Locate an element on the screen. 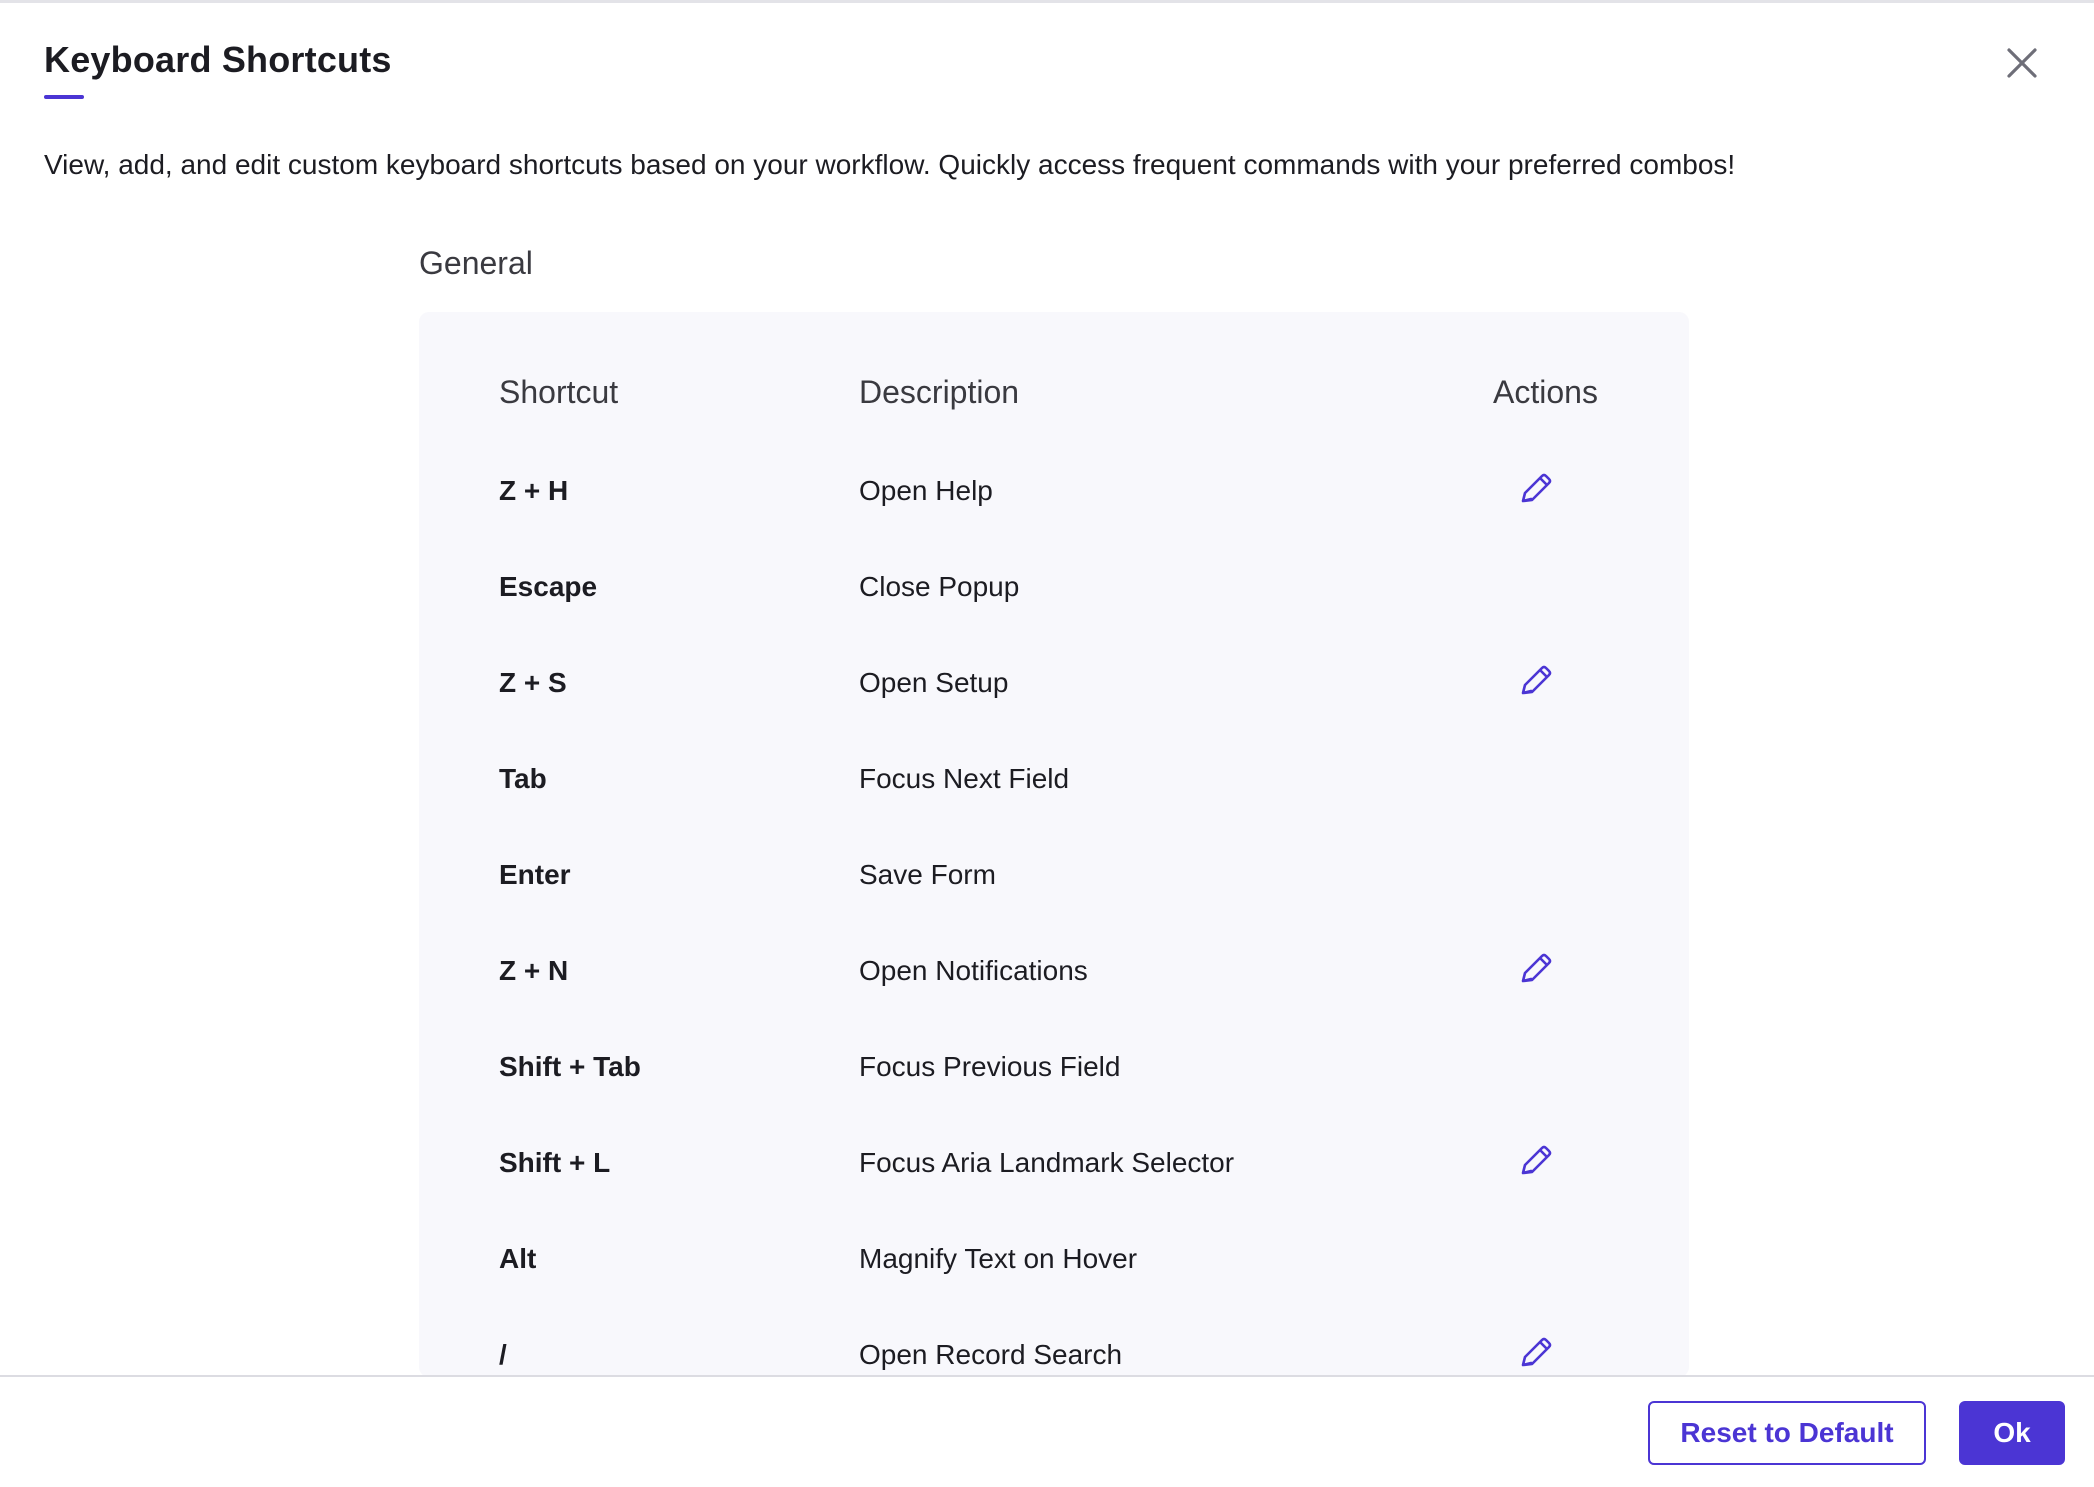 This screenshot has width=2094, height=1487. table-row: Shift + L Focus Aria Landmark Selector is located at coordinates (1054, 1162).